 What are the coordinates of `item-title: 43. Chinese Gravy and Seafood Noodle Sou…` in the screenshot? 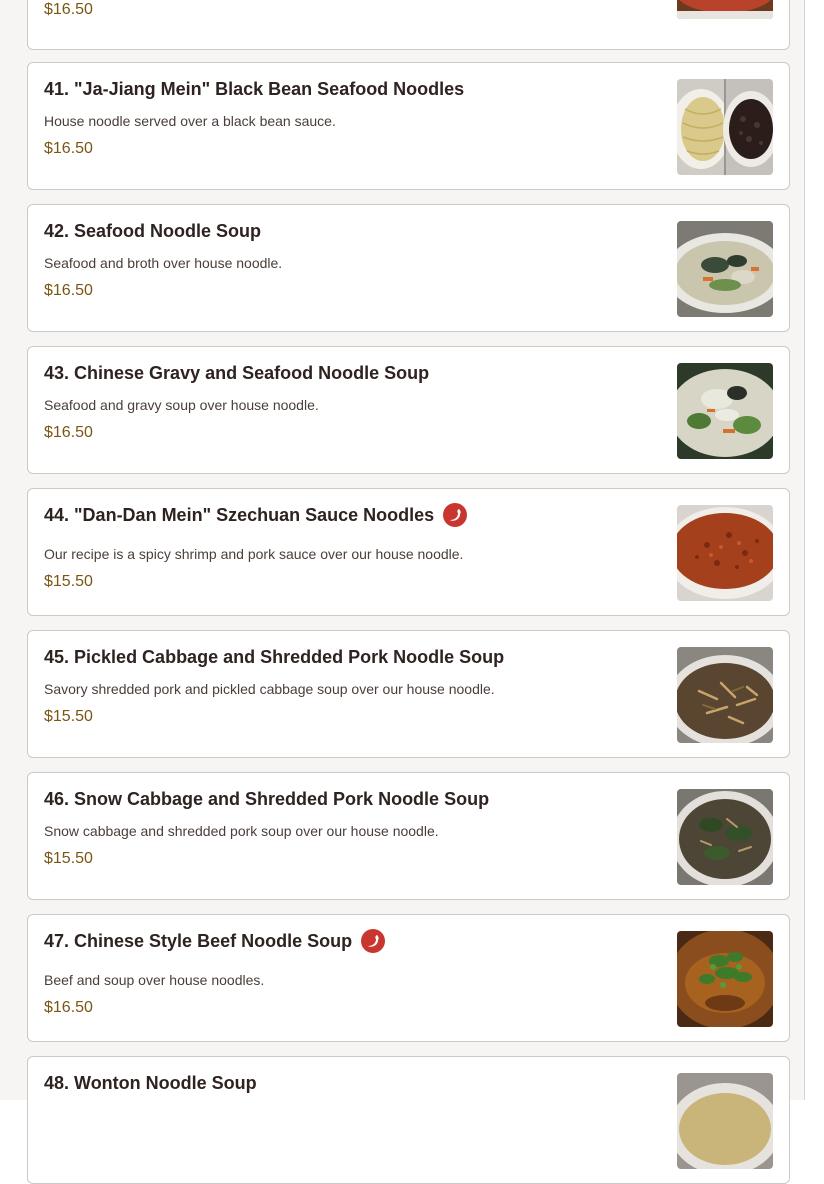 It's located at (237, 372).